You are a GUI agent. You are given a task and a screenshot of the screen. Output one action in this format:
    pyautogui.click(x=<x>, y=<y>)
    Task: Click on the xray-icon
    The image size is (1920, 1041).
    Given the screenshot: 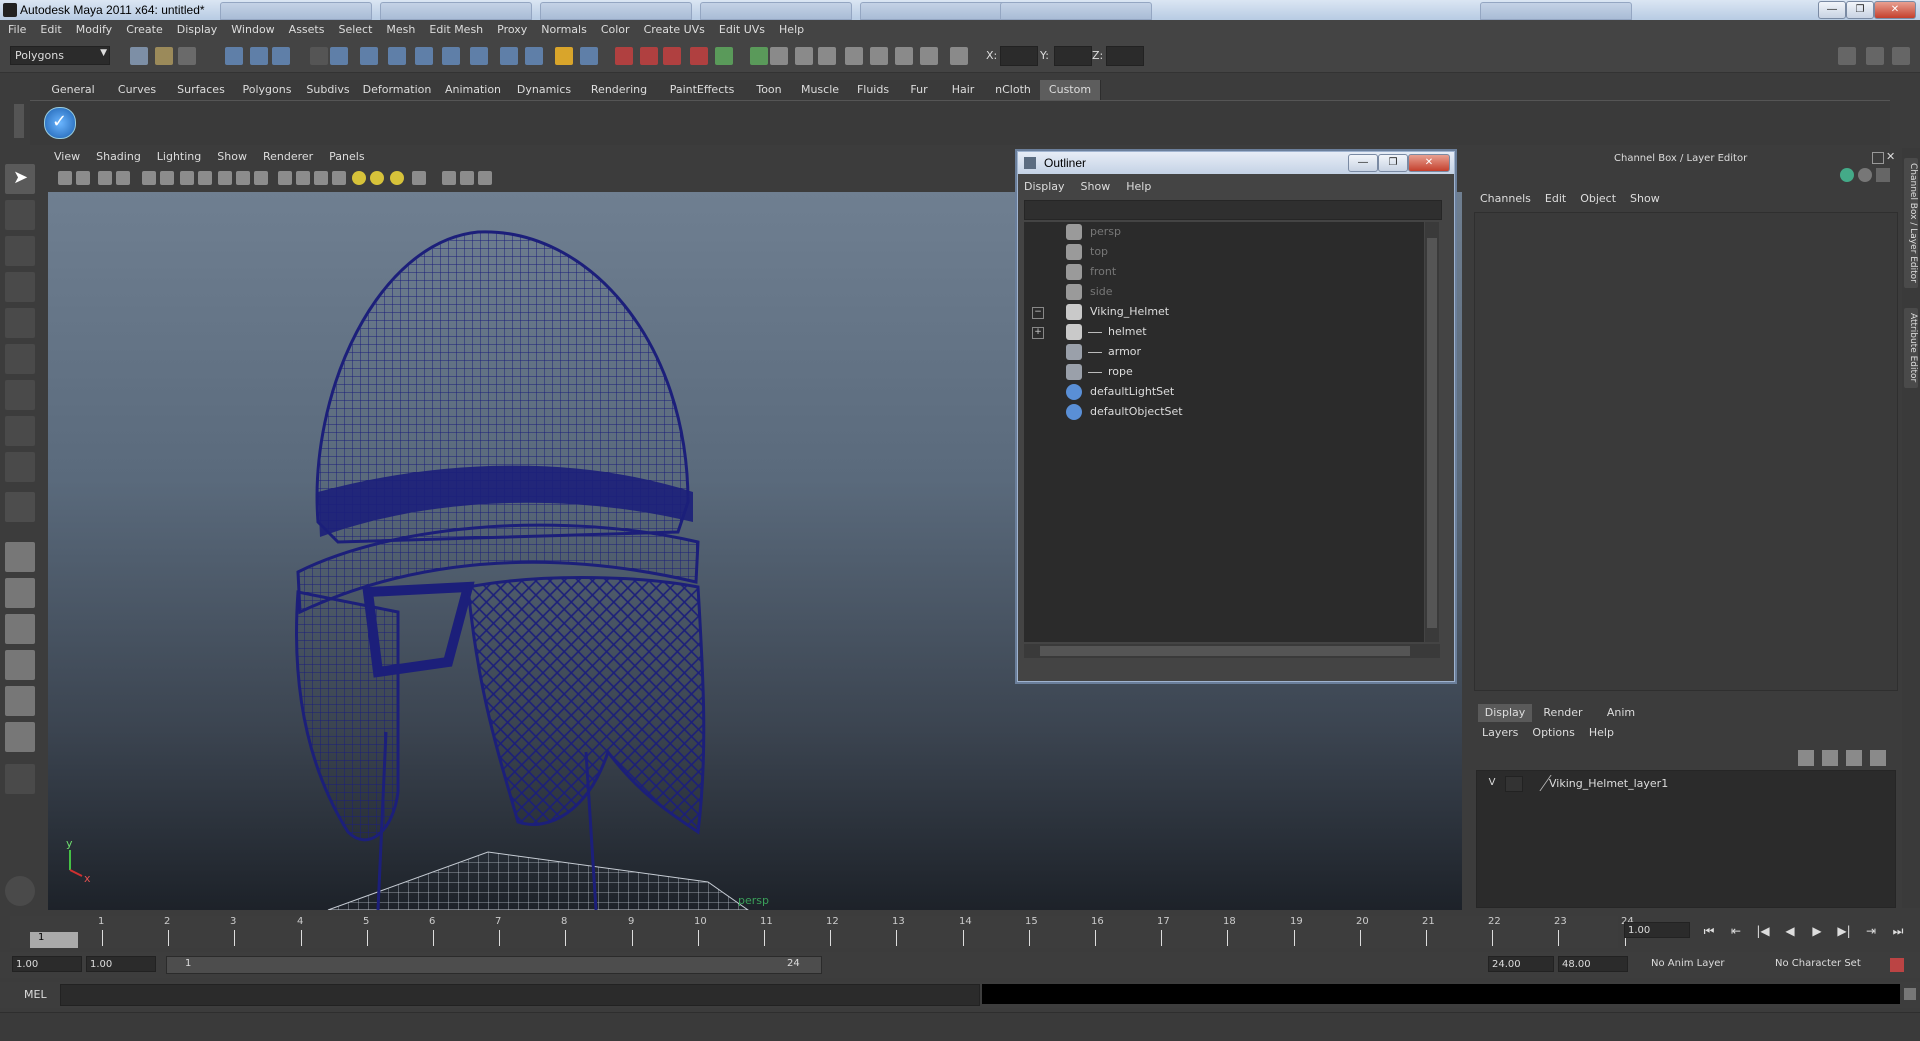 What is the action you would take?
    pyautogui.click(x=397, y=178)
    